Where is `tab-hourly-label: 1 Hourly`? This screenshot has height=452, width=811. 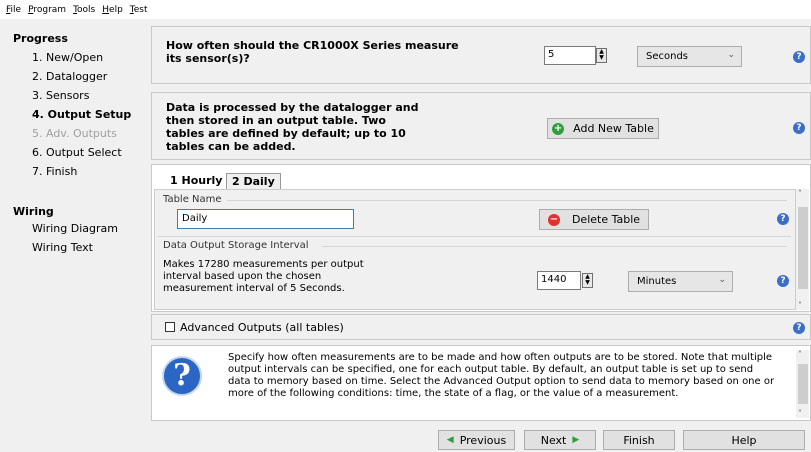 tab-hourly-label: 1 Hourly is located at coordinates (196, 180).